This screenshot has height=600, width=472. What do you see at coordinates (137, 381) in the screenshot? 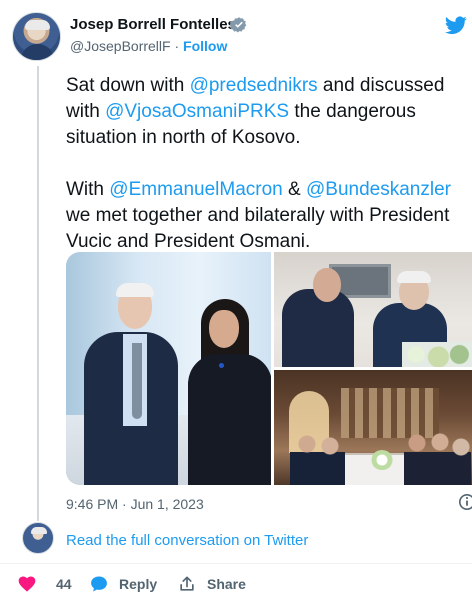
I see `photo-tie` at bounding box center [137, 381].